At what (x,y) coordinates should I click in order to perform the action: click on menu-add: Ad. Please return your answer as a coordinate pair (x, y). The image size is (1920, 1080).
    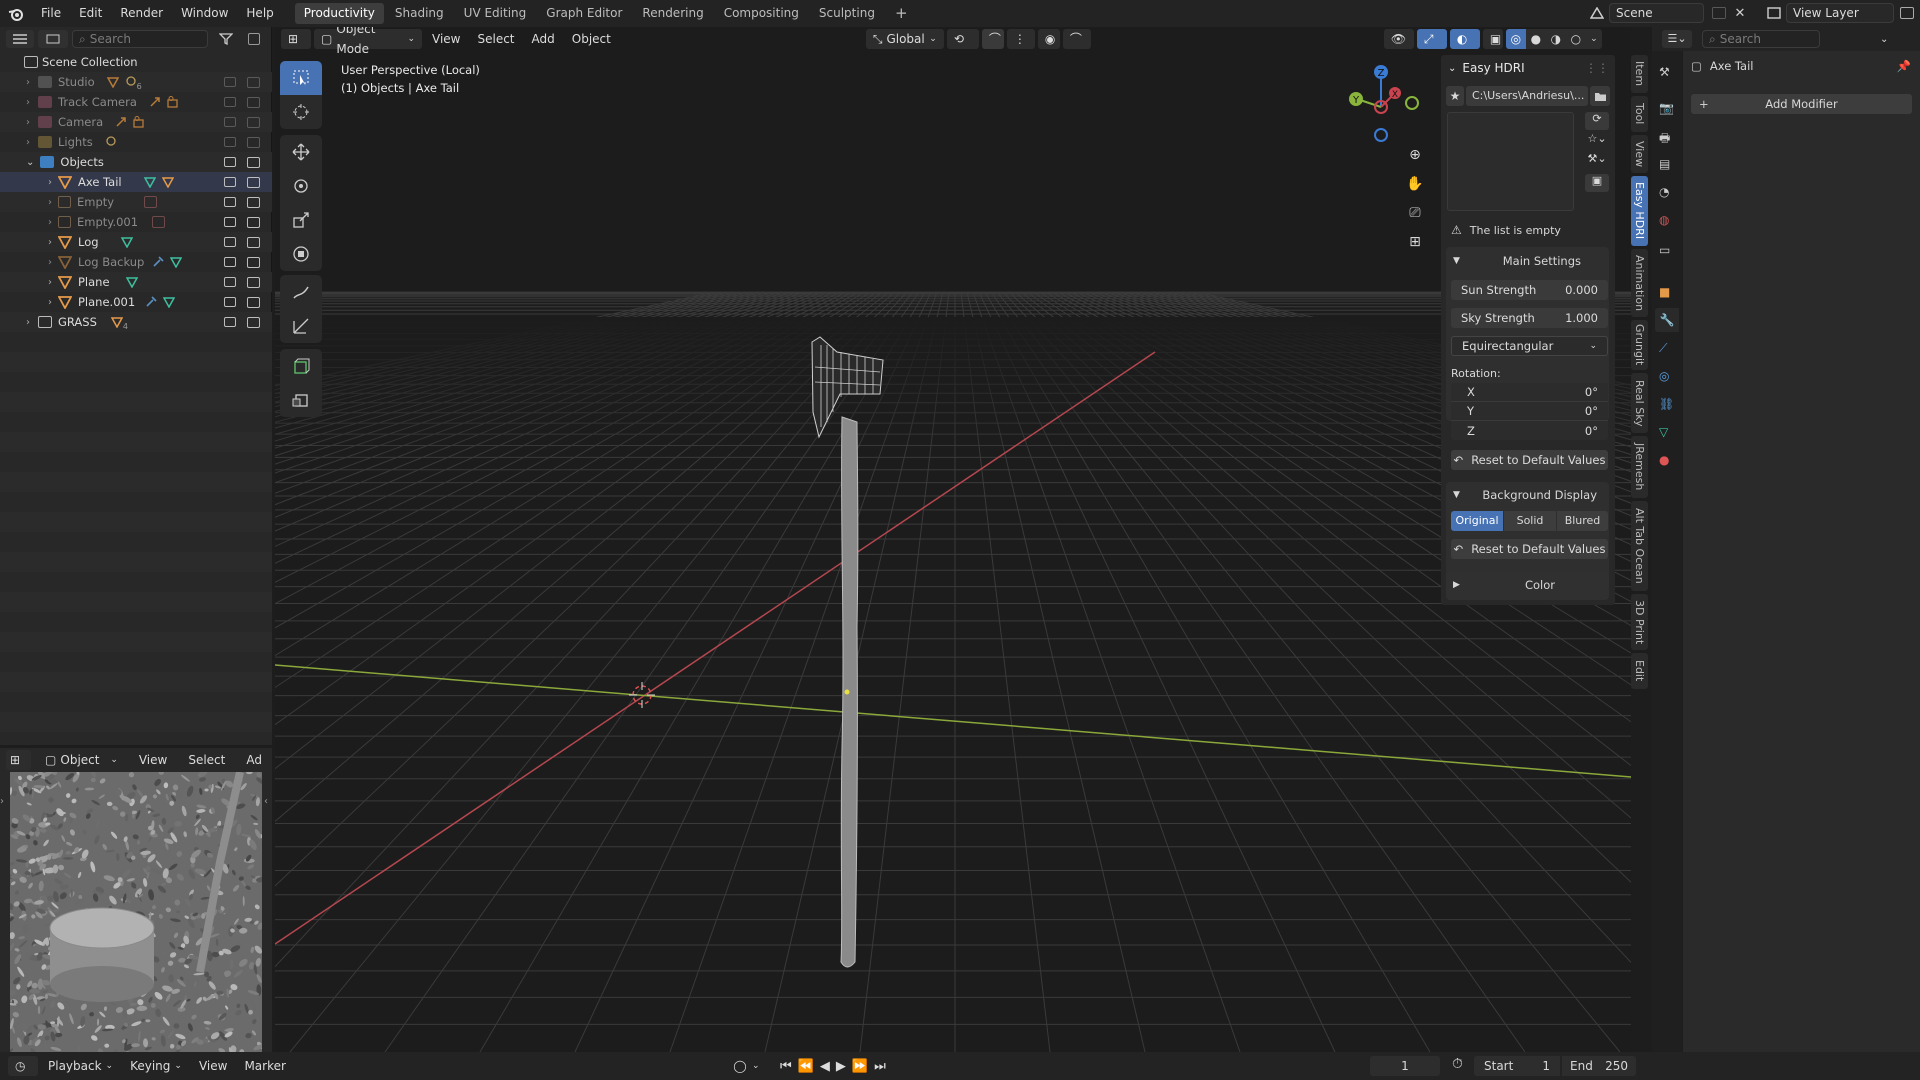
    Looking at the image, I should click on (254, 760).